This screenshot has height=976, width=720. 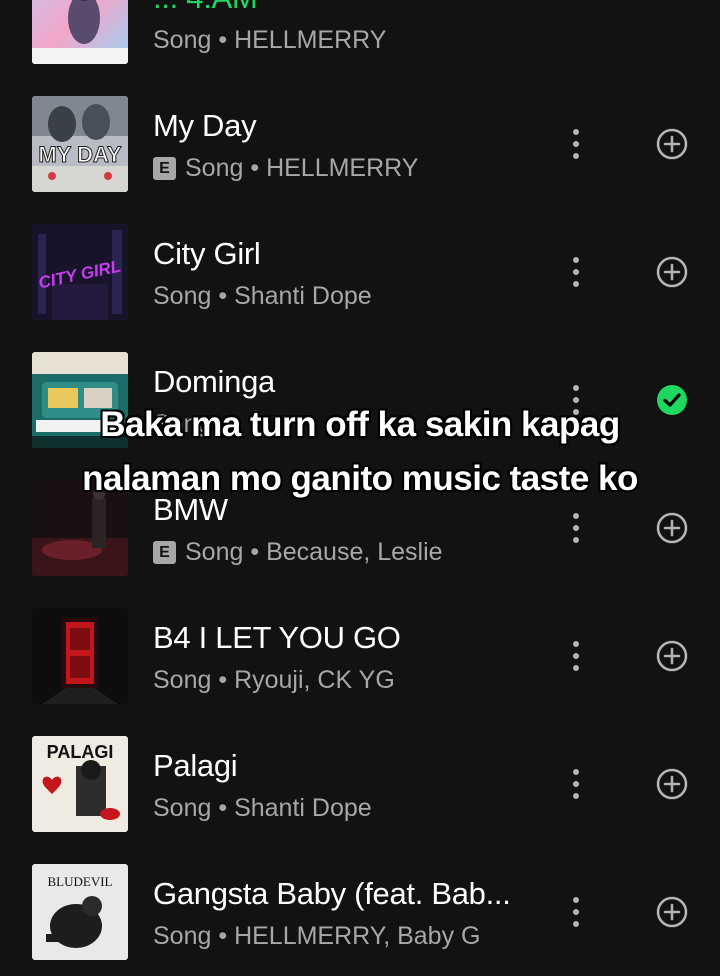 I want to click on track-row: B4 I LET YOU GO Song • Ryouji, CK YG, so click(x=360, y=656).